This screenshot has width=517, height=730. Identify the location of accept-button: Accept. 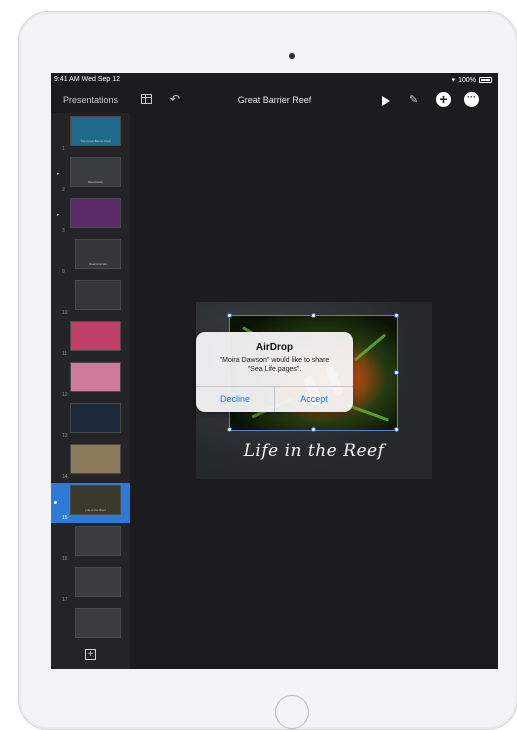
(314, 399).